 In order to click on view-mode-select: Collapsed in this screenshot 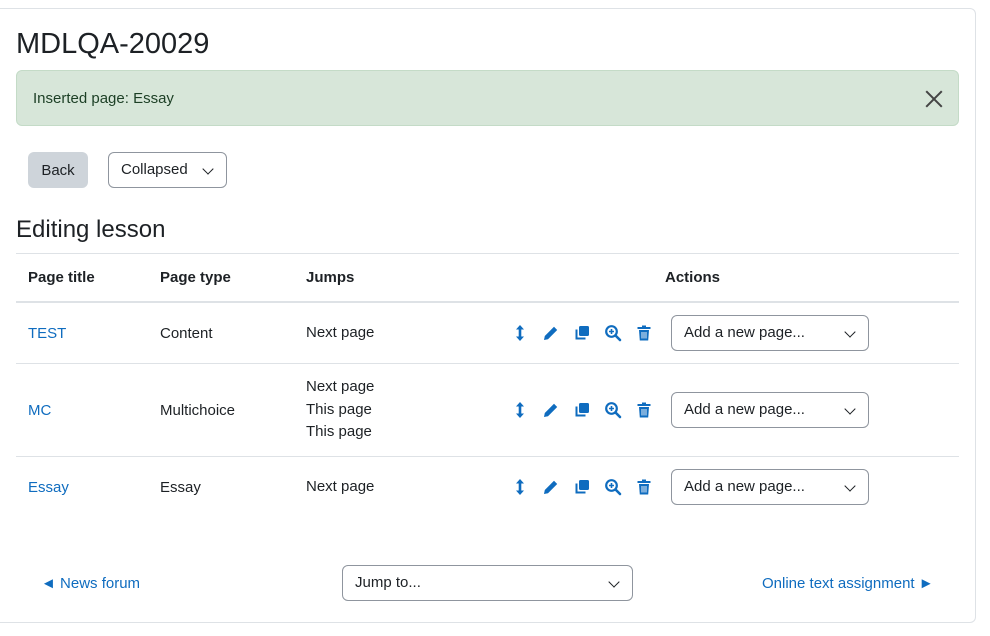, I will do `click(167, 170)`.